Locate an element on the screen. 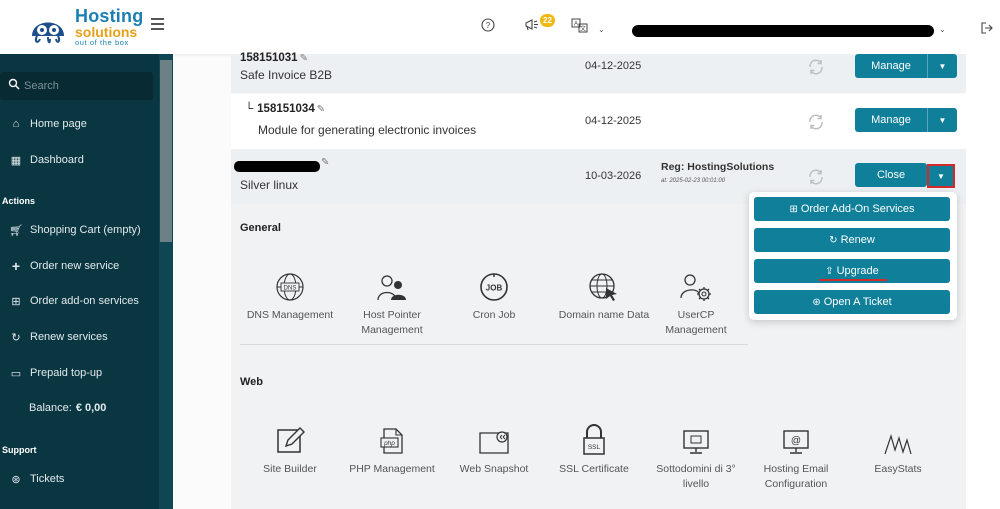 The image size is (1000, 509). balance-value: € 0,00 is located at coordinates (91, 408).